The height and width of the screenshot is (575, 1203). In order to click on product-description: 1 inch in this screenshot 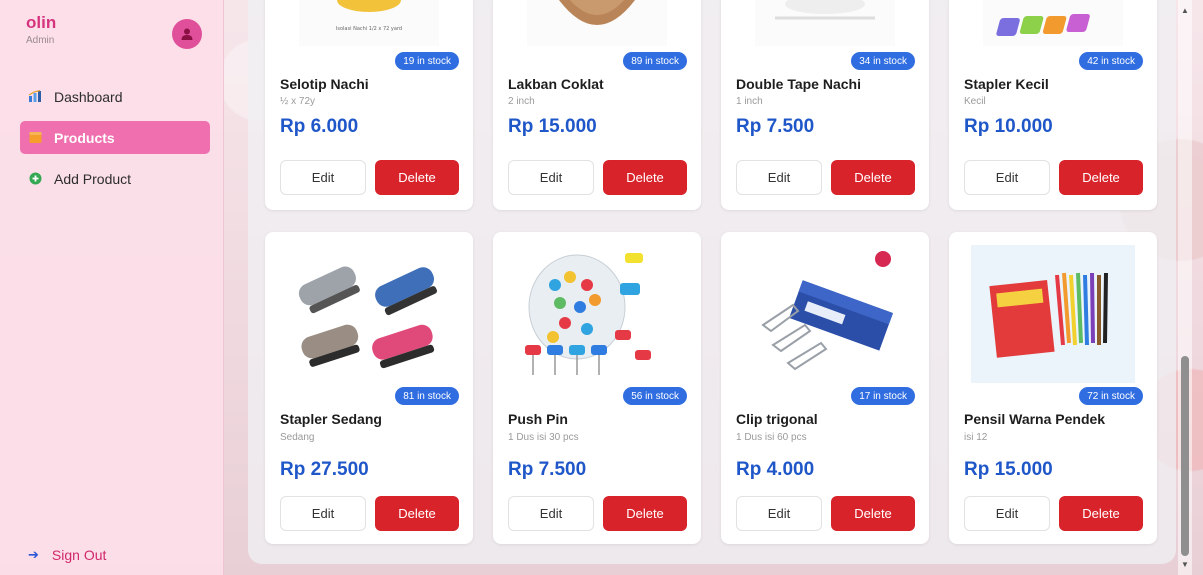, I will do `click(749, 101)`.